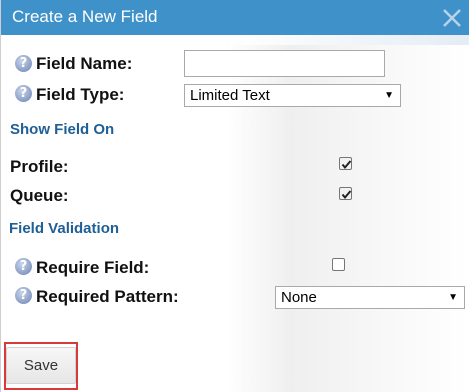 This screenshot has height=392, width=469. Describe the element at coordinates (84, 63) in the screenshot. I see `field-name-label: Field Name:` at that location.